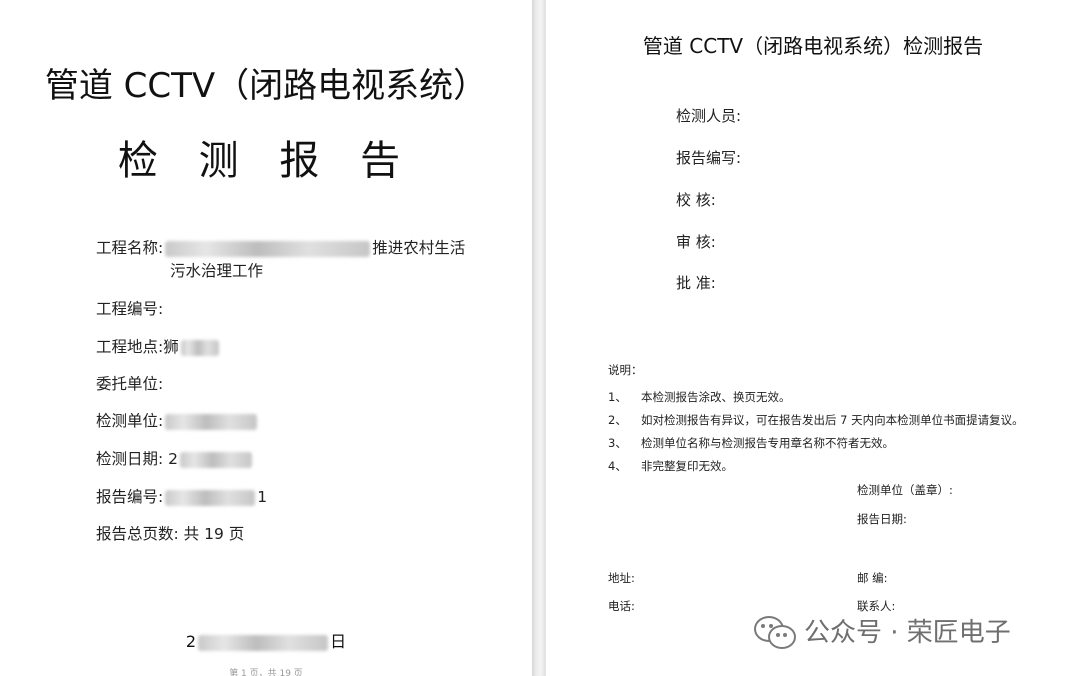  Describe the element at coordinates (539, 338) in the screenshot. I see `page-gutter` at that location.